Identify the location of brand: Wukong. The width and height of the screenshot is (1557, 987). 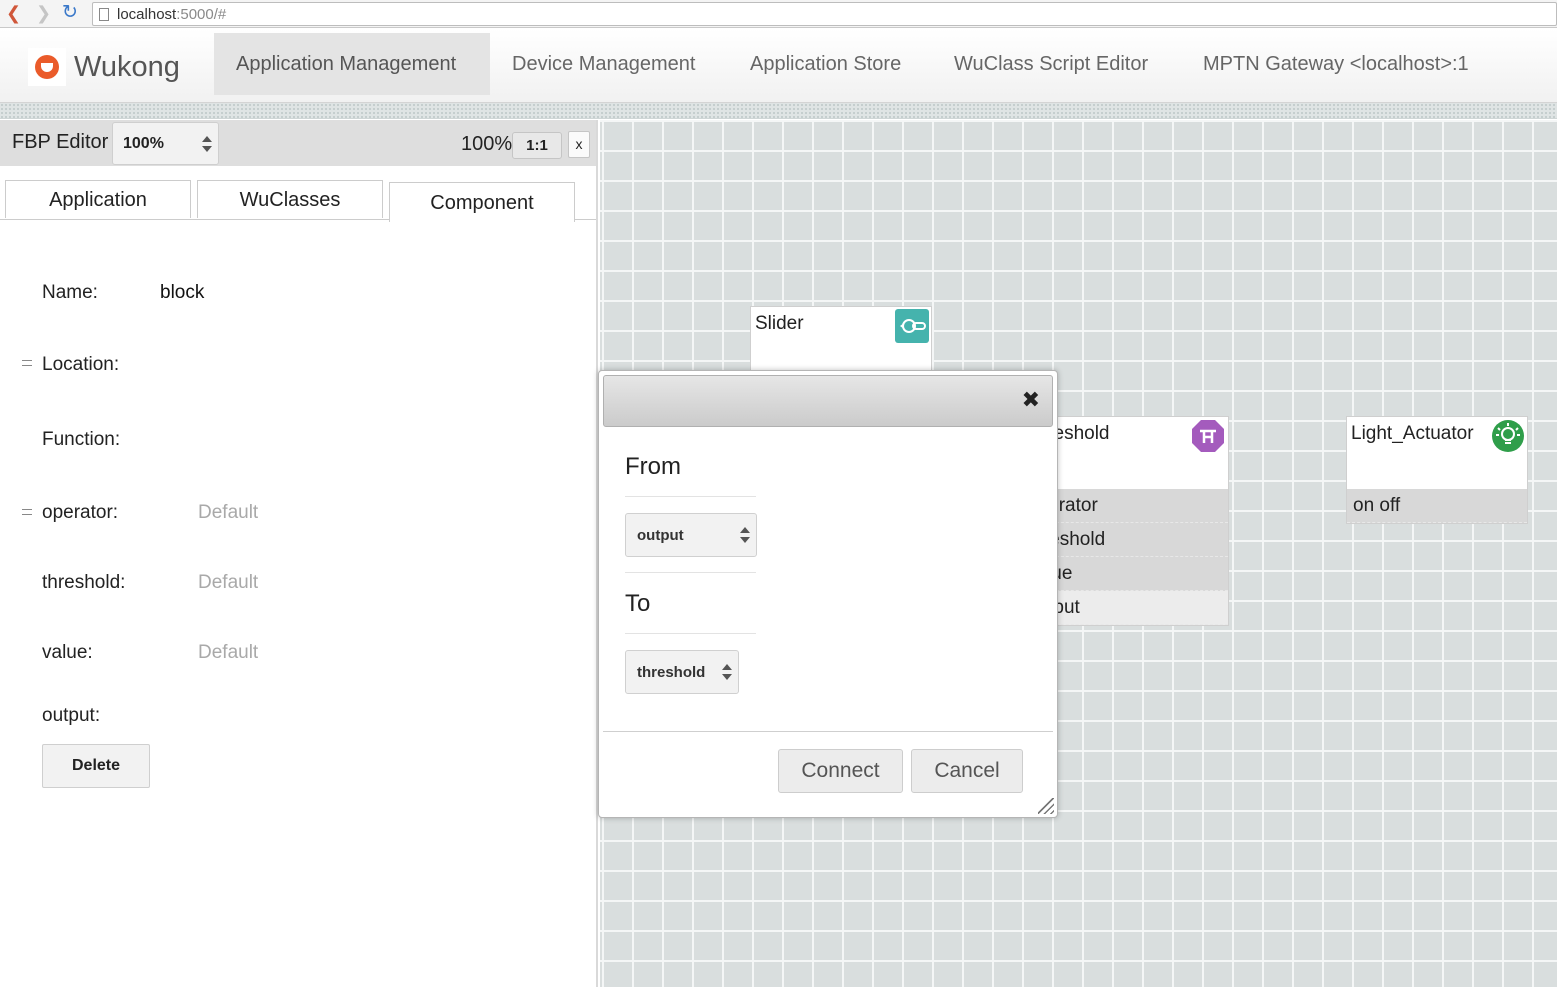
(104, 67).